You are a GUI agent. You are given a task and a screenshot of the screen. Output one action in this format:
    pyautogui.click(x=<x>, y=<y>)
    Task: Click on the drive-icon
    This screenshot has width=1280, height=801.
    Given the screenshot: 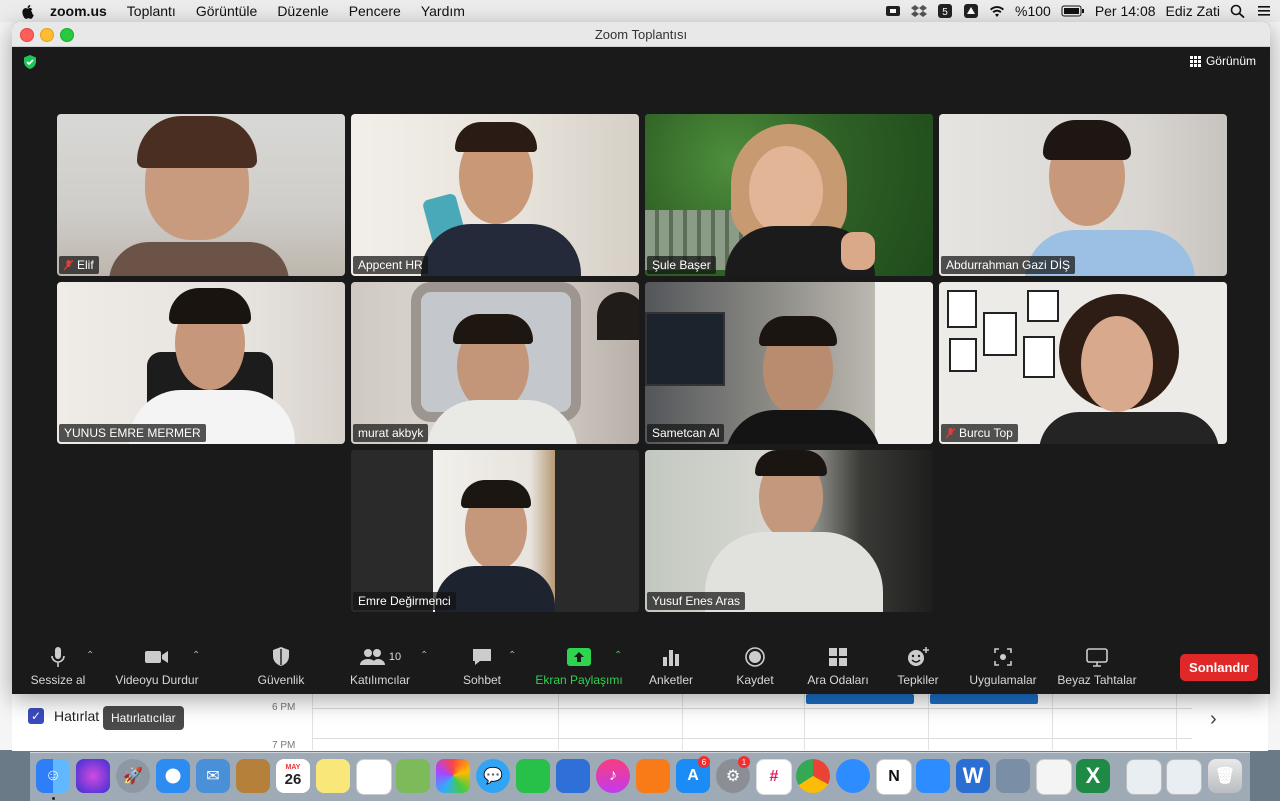 What is the action you would take?
    pyautogui.click(x=971, y=11)
    